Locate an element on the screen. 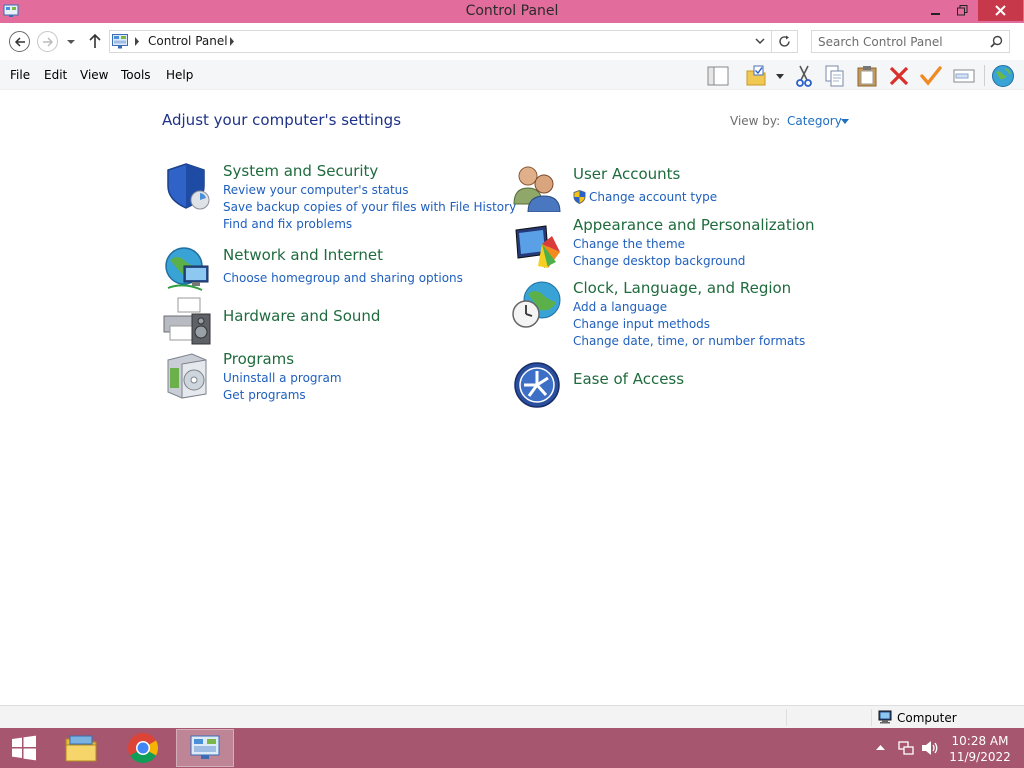 The image size is (1024, 768). homegroup-sharing-link: Choose homegroup and sharing options is located at coordinates (343, 278).